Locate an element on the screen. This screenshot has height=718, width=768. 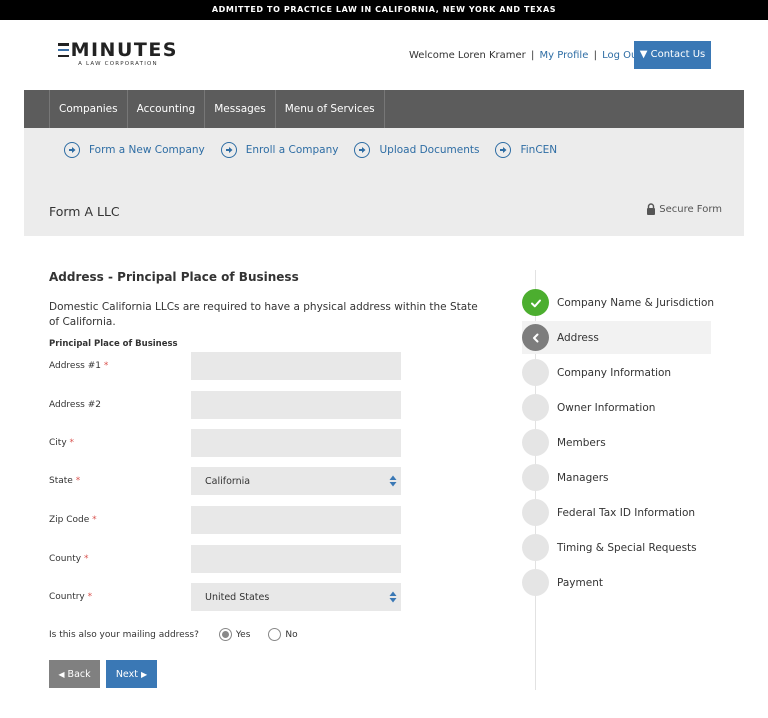
triangle-right-icon: ▶ is located at coordinates (144, 674).